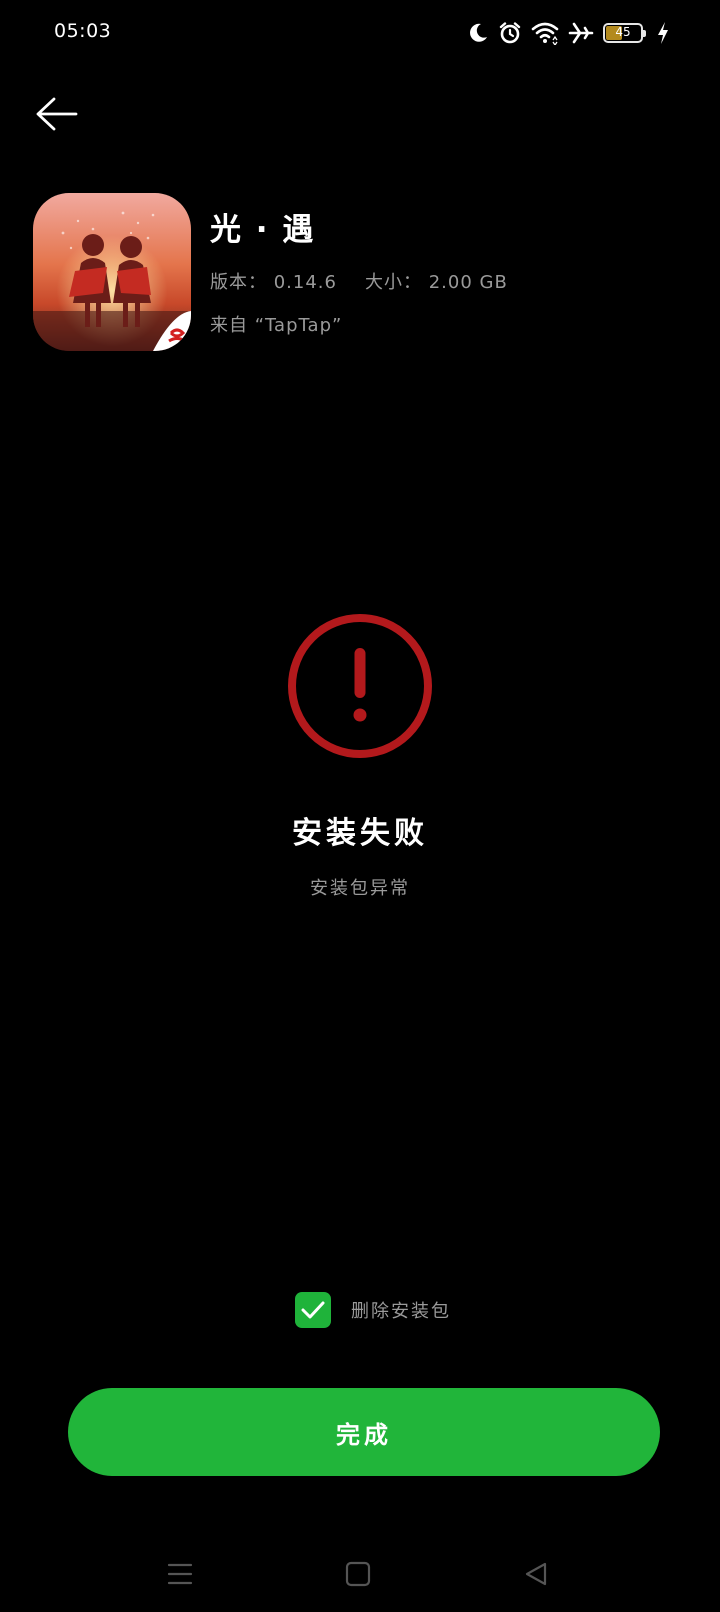 The image size is (720, 1612). What do you see at coordinates (360, 833) in the screenshot?
I see `result-title: 安装失败` at bounding box center [360, 833].